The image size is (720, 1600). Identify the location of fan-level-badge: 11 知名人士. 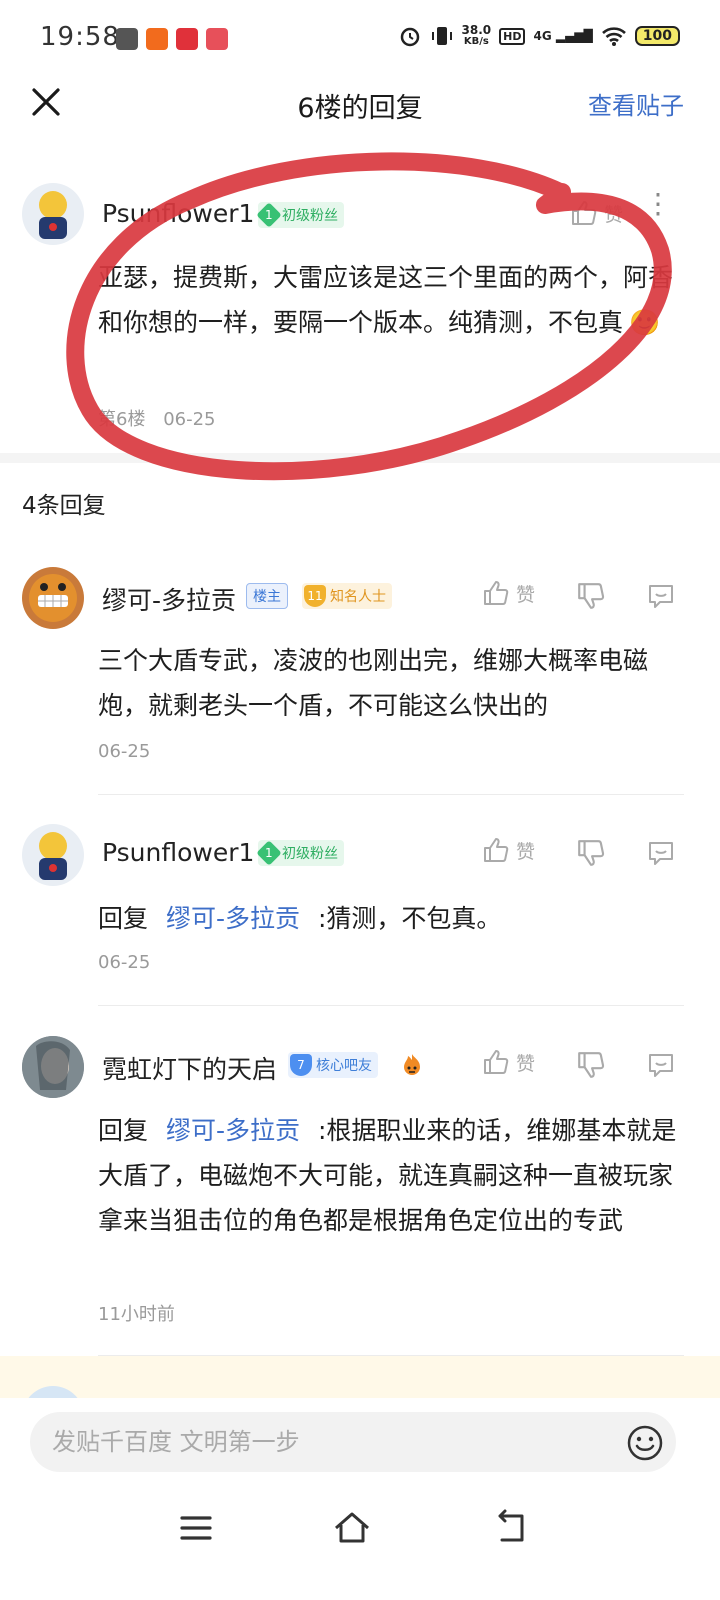
(347, 596).